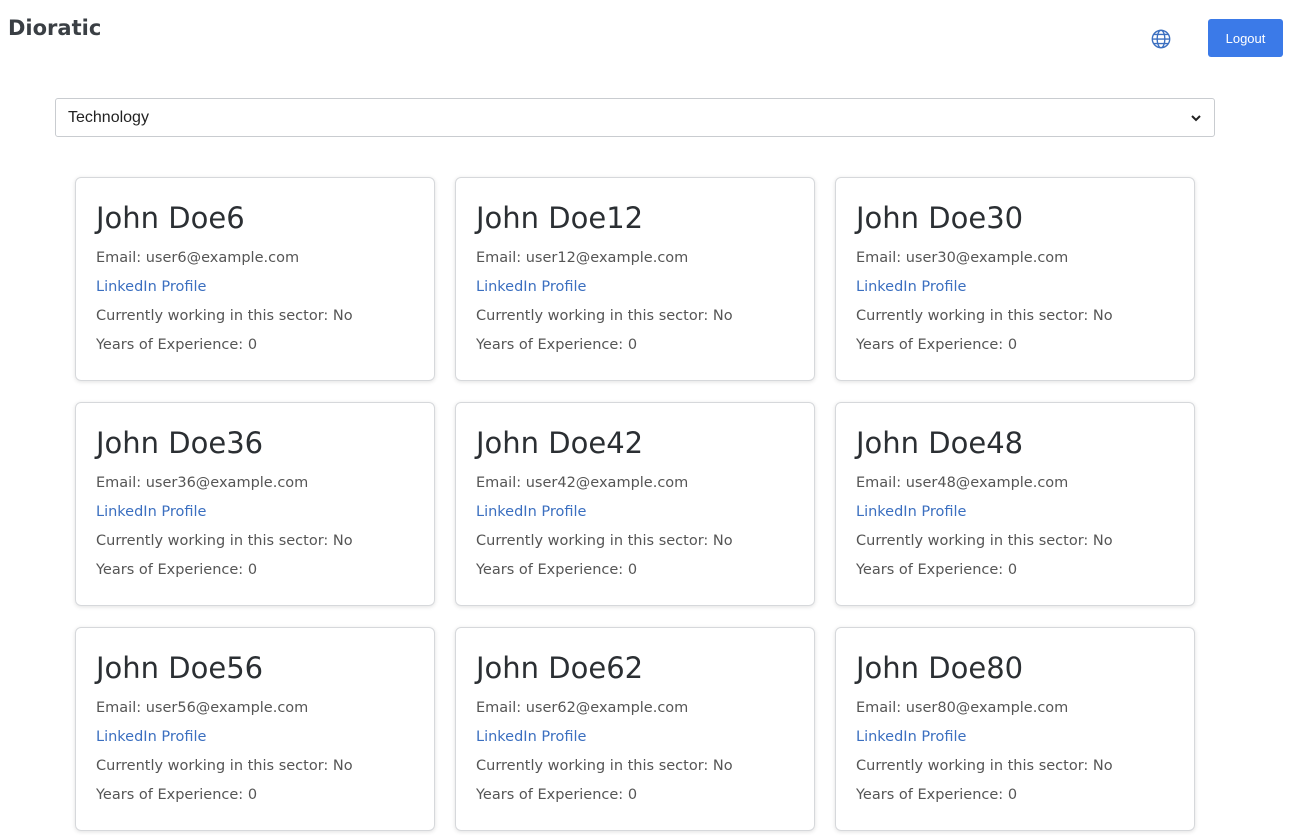 The width and height of the screenshot is (1293, 835). Describe the element at coordinates (635, 117) in the screenshot. I see `sector-select: Technology` at that location.